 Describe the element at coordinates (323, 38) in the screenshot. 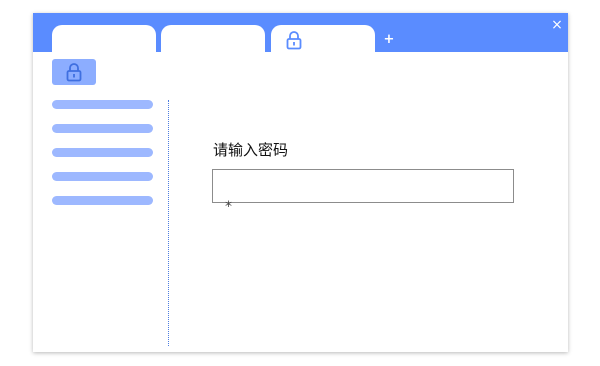

I see `tab-3-active` at that location.